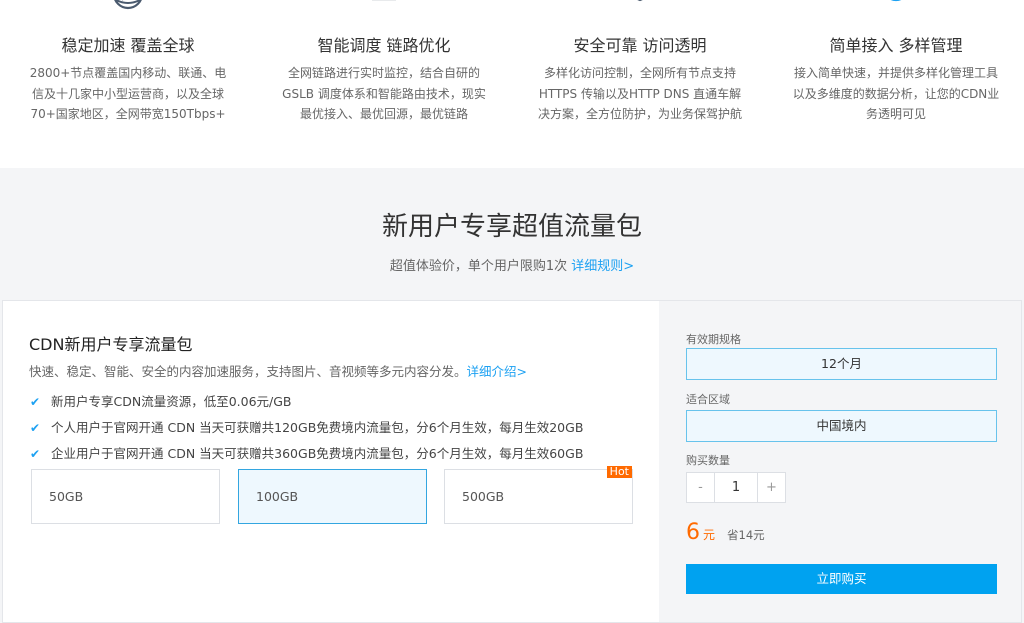  Describe the element at coordinates (332, 496) in the screenshot. I see `option-100gb: 100GB` at that location.